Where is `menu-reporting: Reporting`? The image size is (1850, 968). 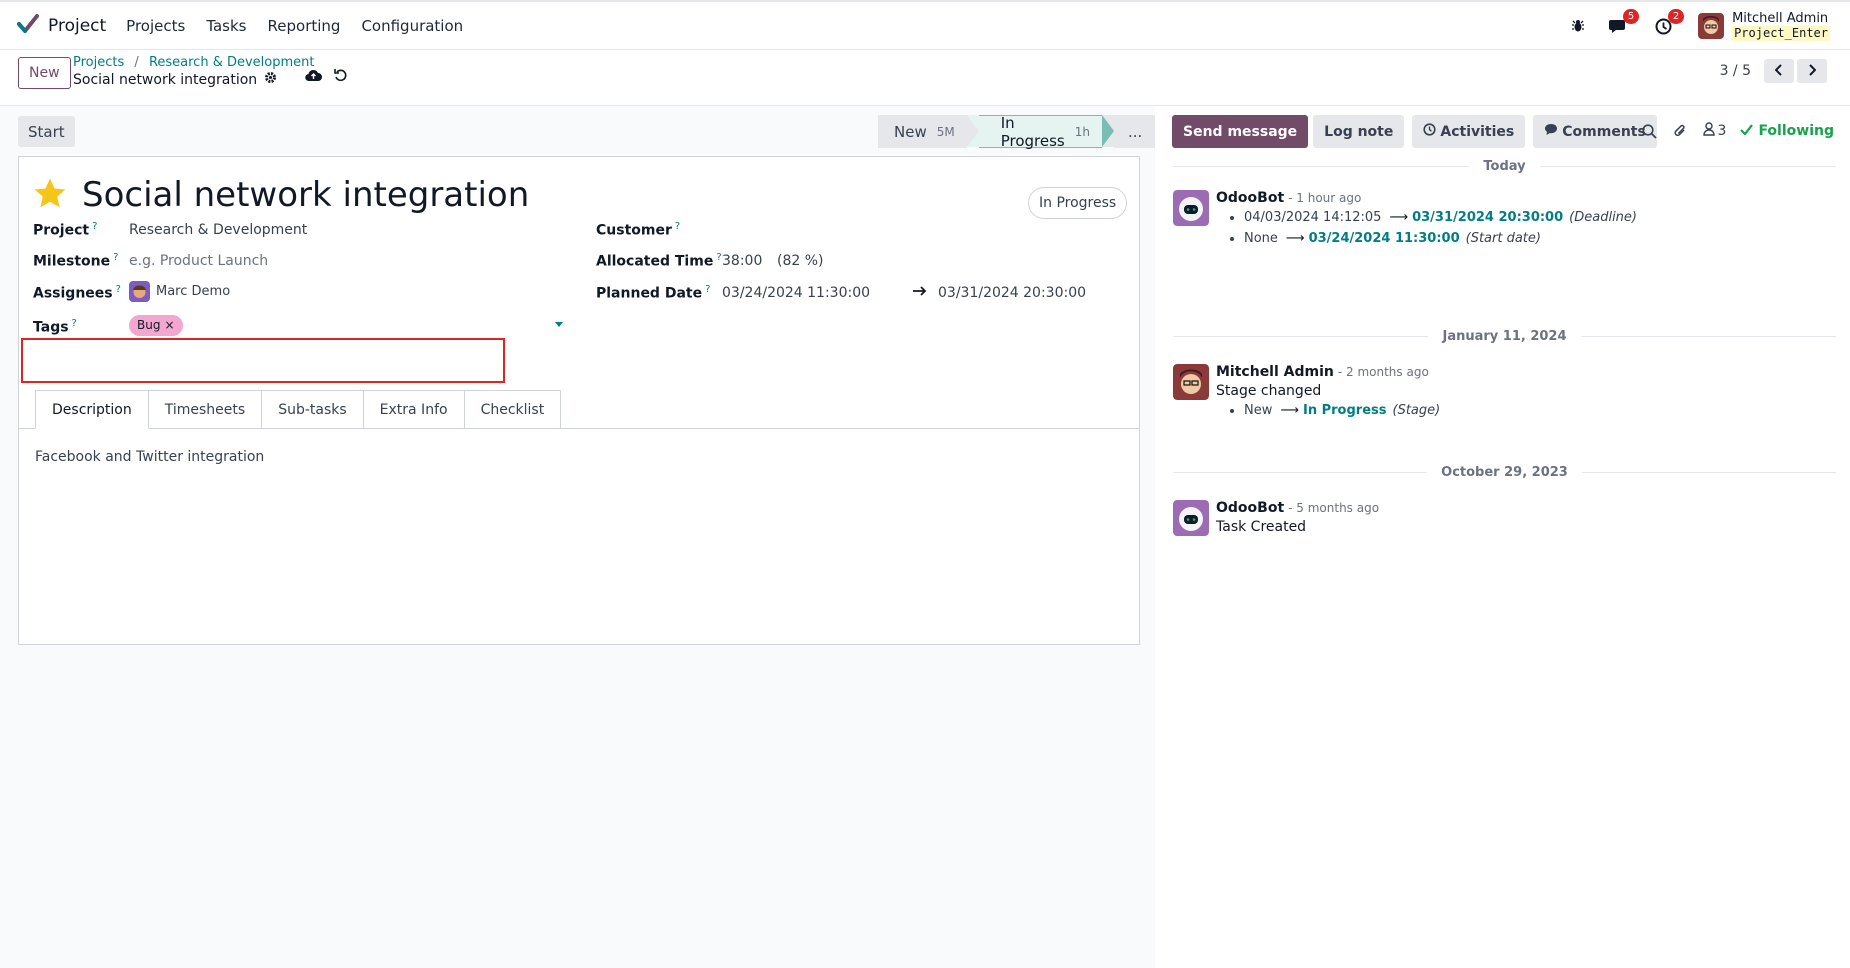
menu-reporting: Reporting is located at coordinates (304, 26).